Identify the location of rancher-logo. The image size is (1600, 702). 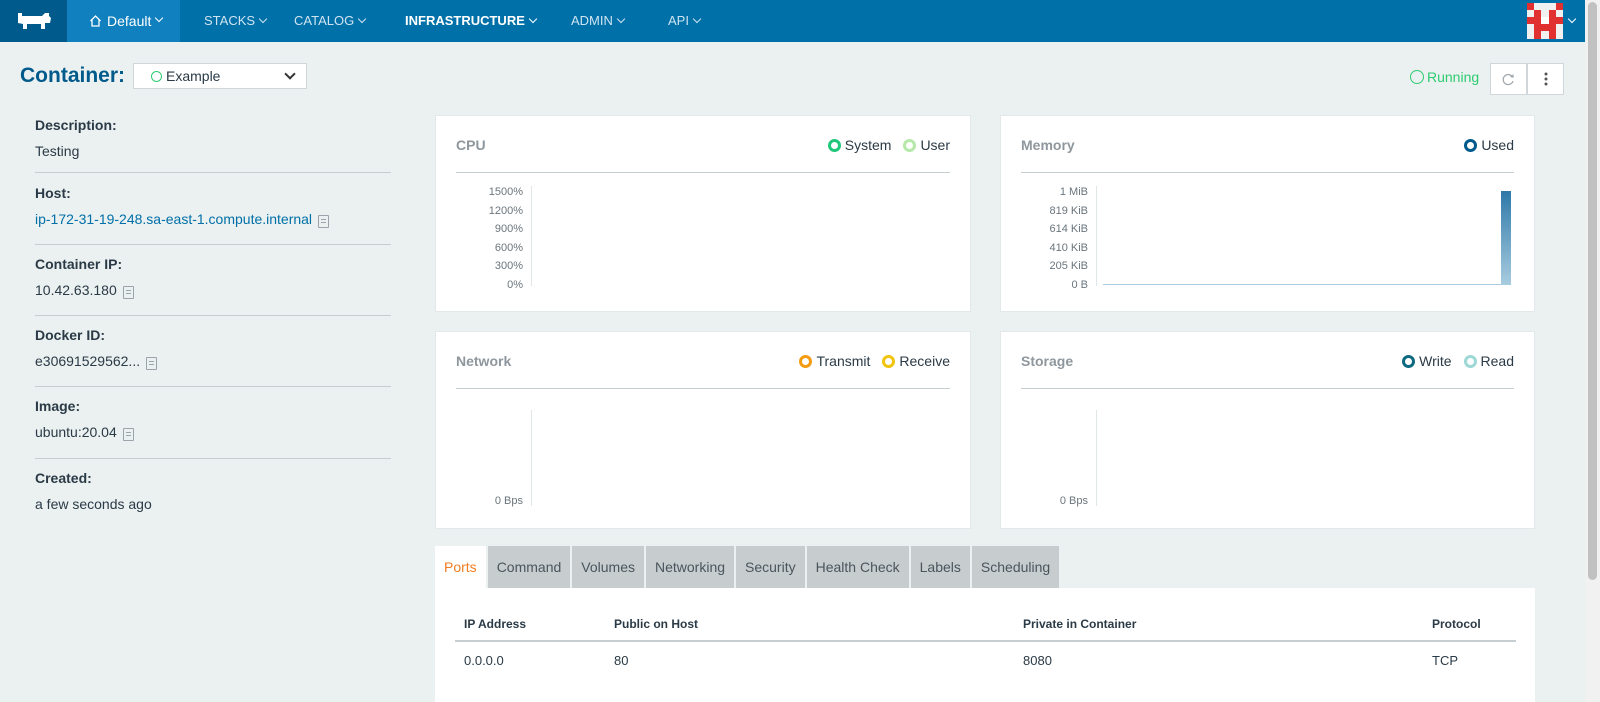
(33, 21).